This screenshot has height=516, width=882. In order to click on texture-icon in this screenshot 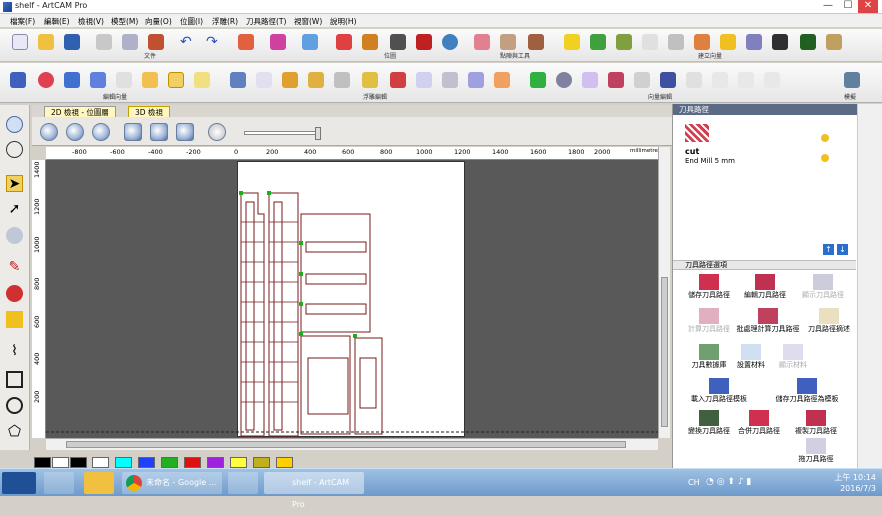, I will do `click(450, 80)`.